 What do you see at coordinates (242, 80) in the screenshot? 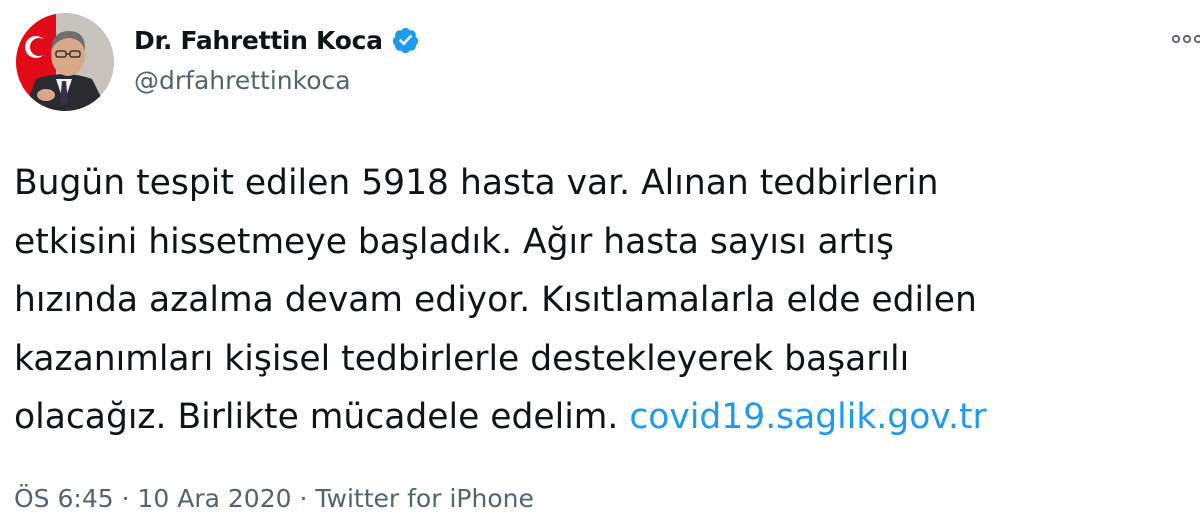
I see `author-handle: @drfahrettinkoca` at bounding box center [242, 80].